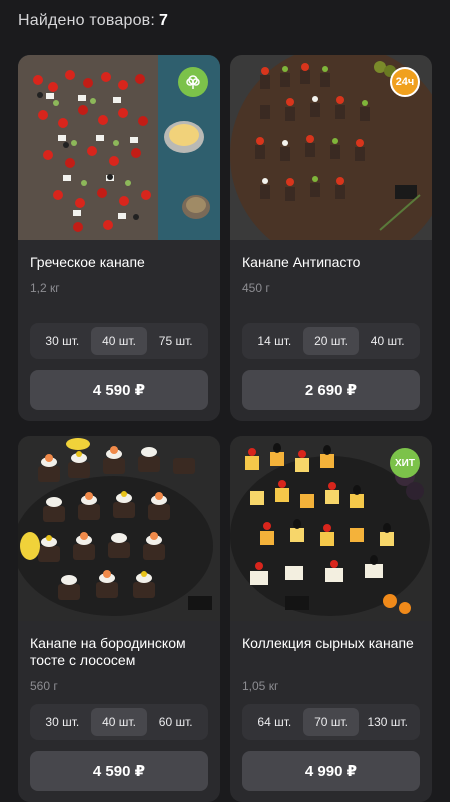 Image resolution: width=450 pixels, height=802 pixels. I want to click on hit-badge-icon: ХИТ, so click(405, 463).